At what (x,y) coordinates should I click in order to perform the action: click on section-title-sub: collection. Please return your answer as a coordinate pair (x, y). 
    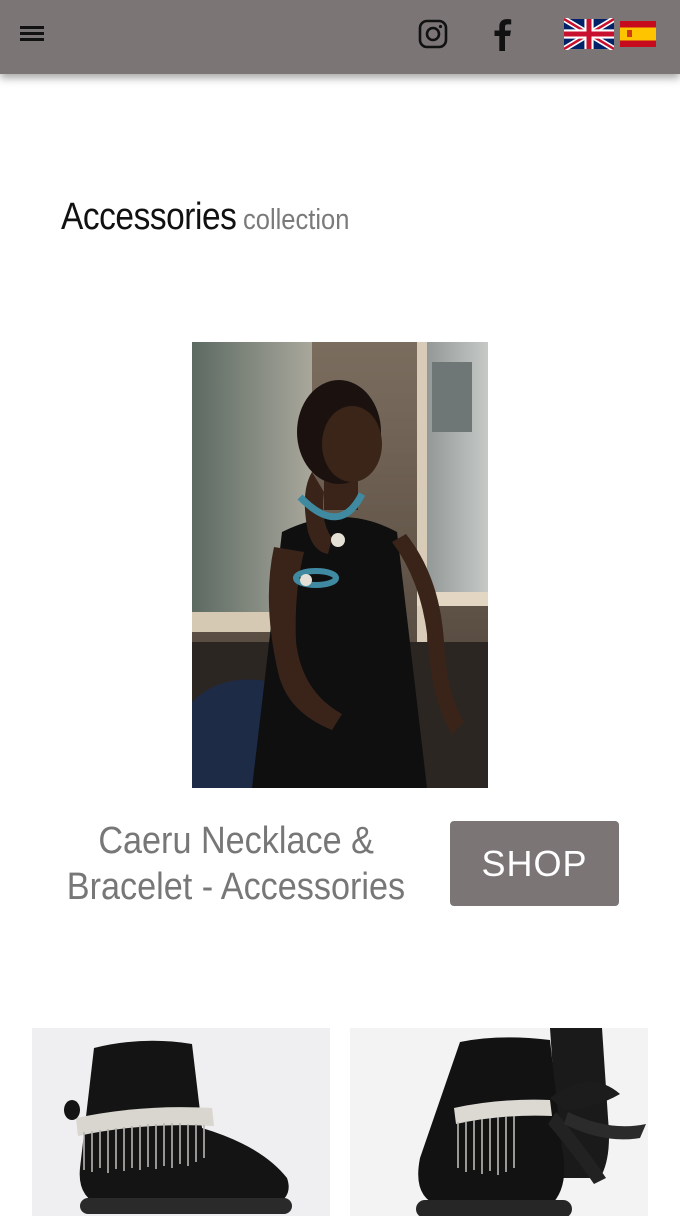
    Looking at the image, I should click on (296, 220).